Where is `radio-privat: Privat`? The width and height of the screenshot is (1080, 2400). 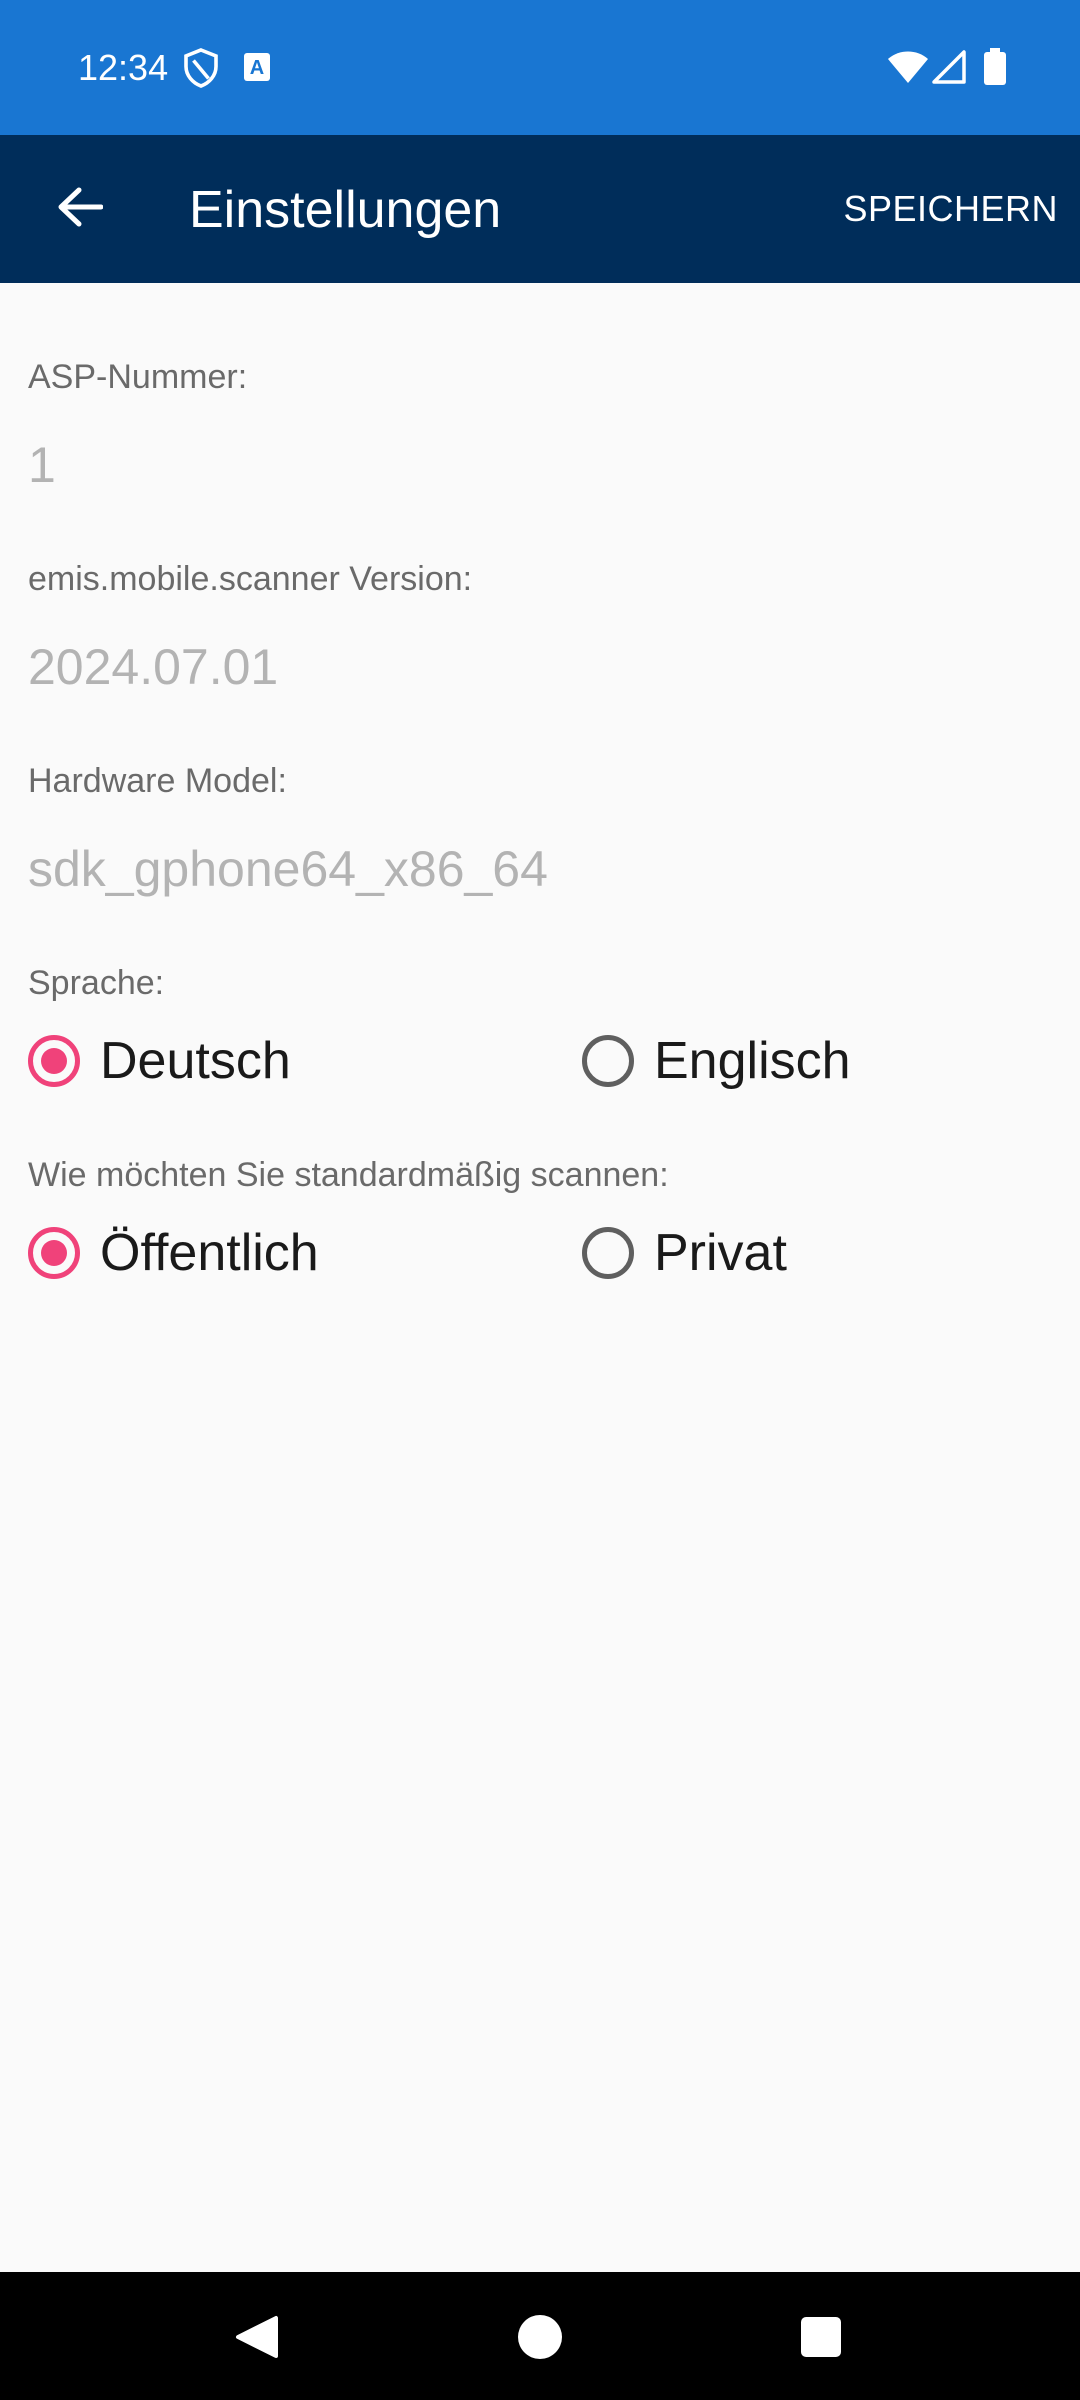
radio-privat: Privat is located at coordinates (684, 1253).